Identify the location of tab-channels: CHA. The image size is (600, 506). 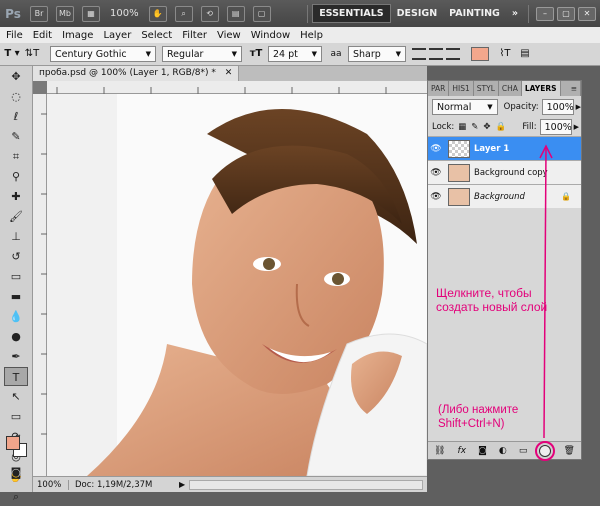
(510, 88).